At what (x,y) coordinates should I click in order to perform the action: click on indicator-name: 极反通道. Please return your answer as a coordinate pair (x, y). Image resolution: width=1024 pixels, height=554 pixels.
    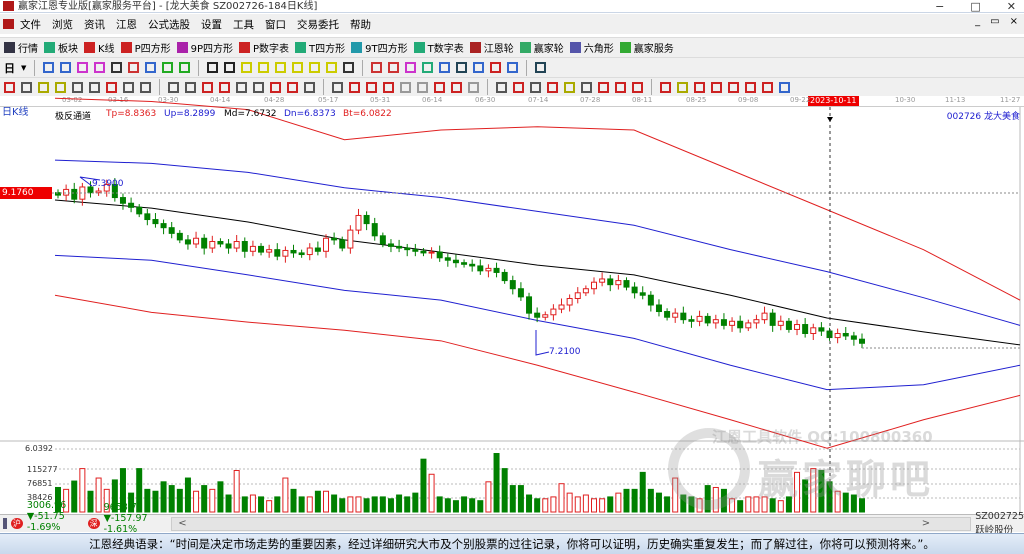
    Looking at the image, I should click on (73, 117).